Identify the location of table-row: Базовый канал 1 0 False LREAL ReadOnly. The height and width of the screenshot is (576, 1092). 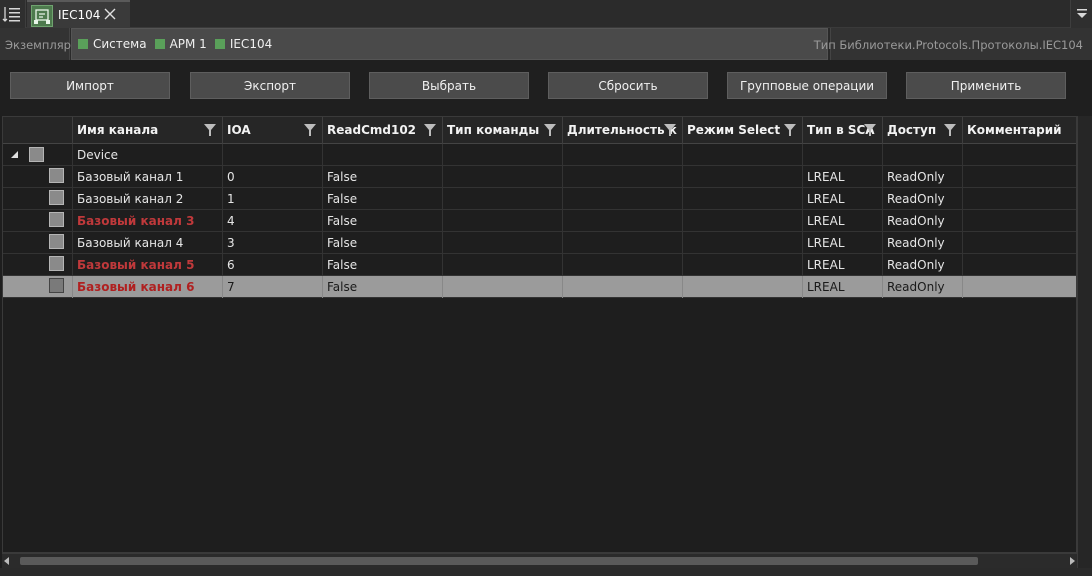
(539, 177).